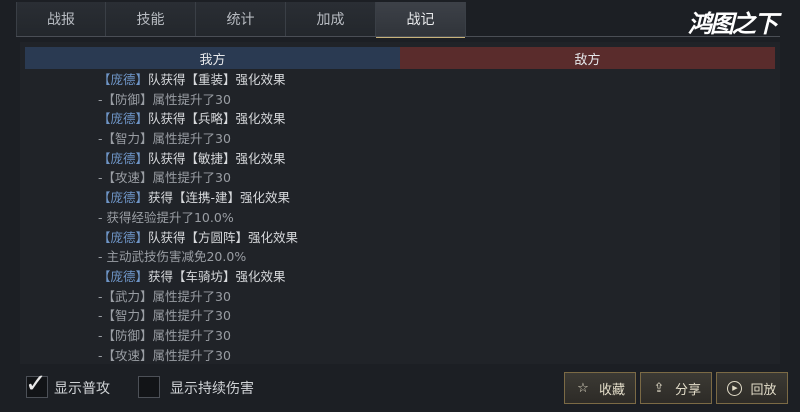 The image size is (800, 412). Describe the element at coordinates (611, 390) in the screenshot. I see `collect-label: 收藏` at that location.